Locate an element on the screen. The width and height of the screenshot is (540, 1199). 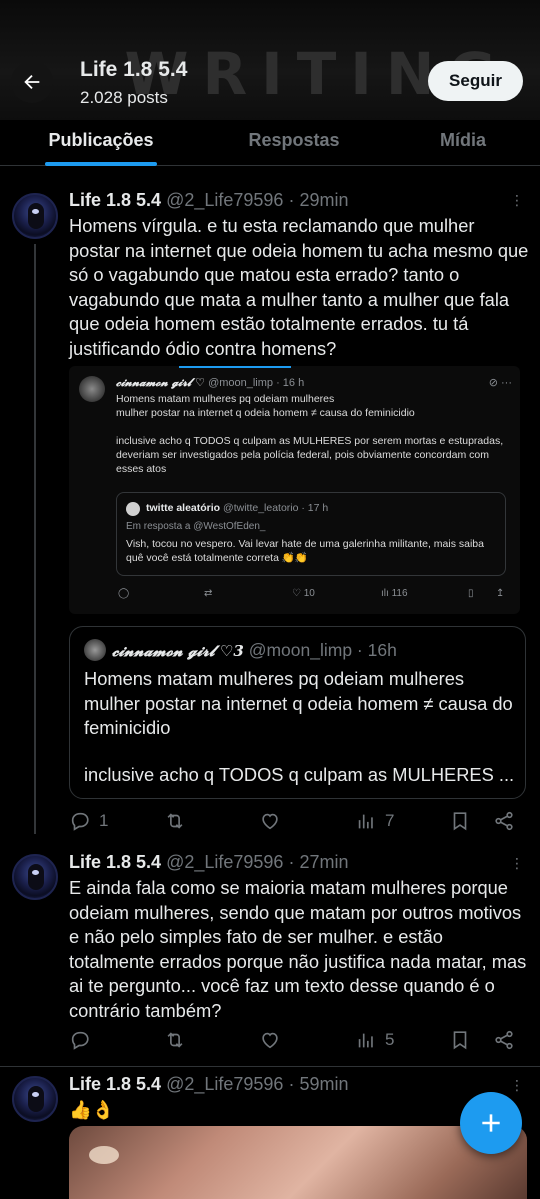
views-button: 5 is located at coordinates (374, 1040).